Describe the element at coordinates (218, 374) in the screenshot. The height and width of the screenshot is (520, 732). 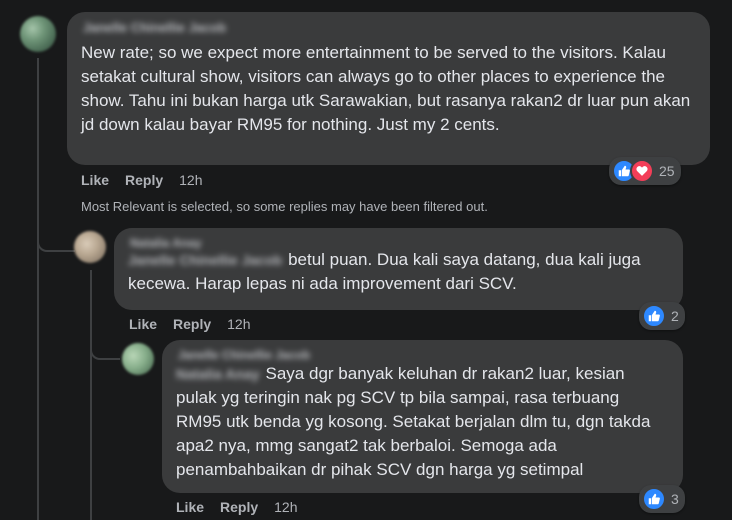
I see `mention-tag: Natalia Anay` at that location.